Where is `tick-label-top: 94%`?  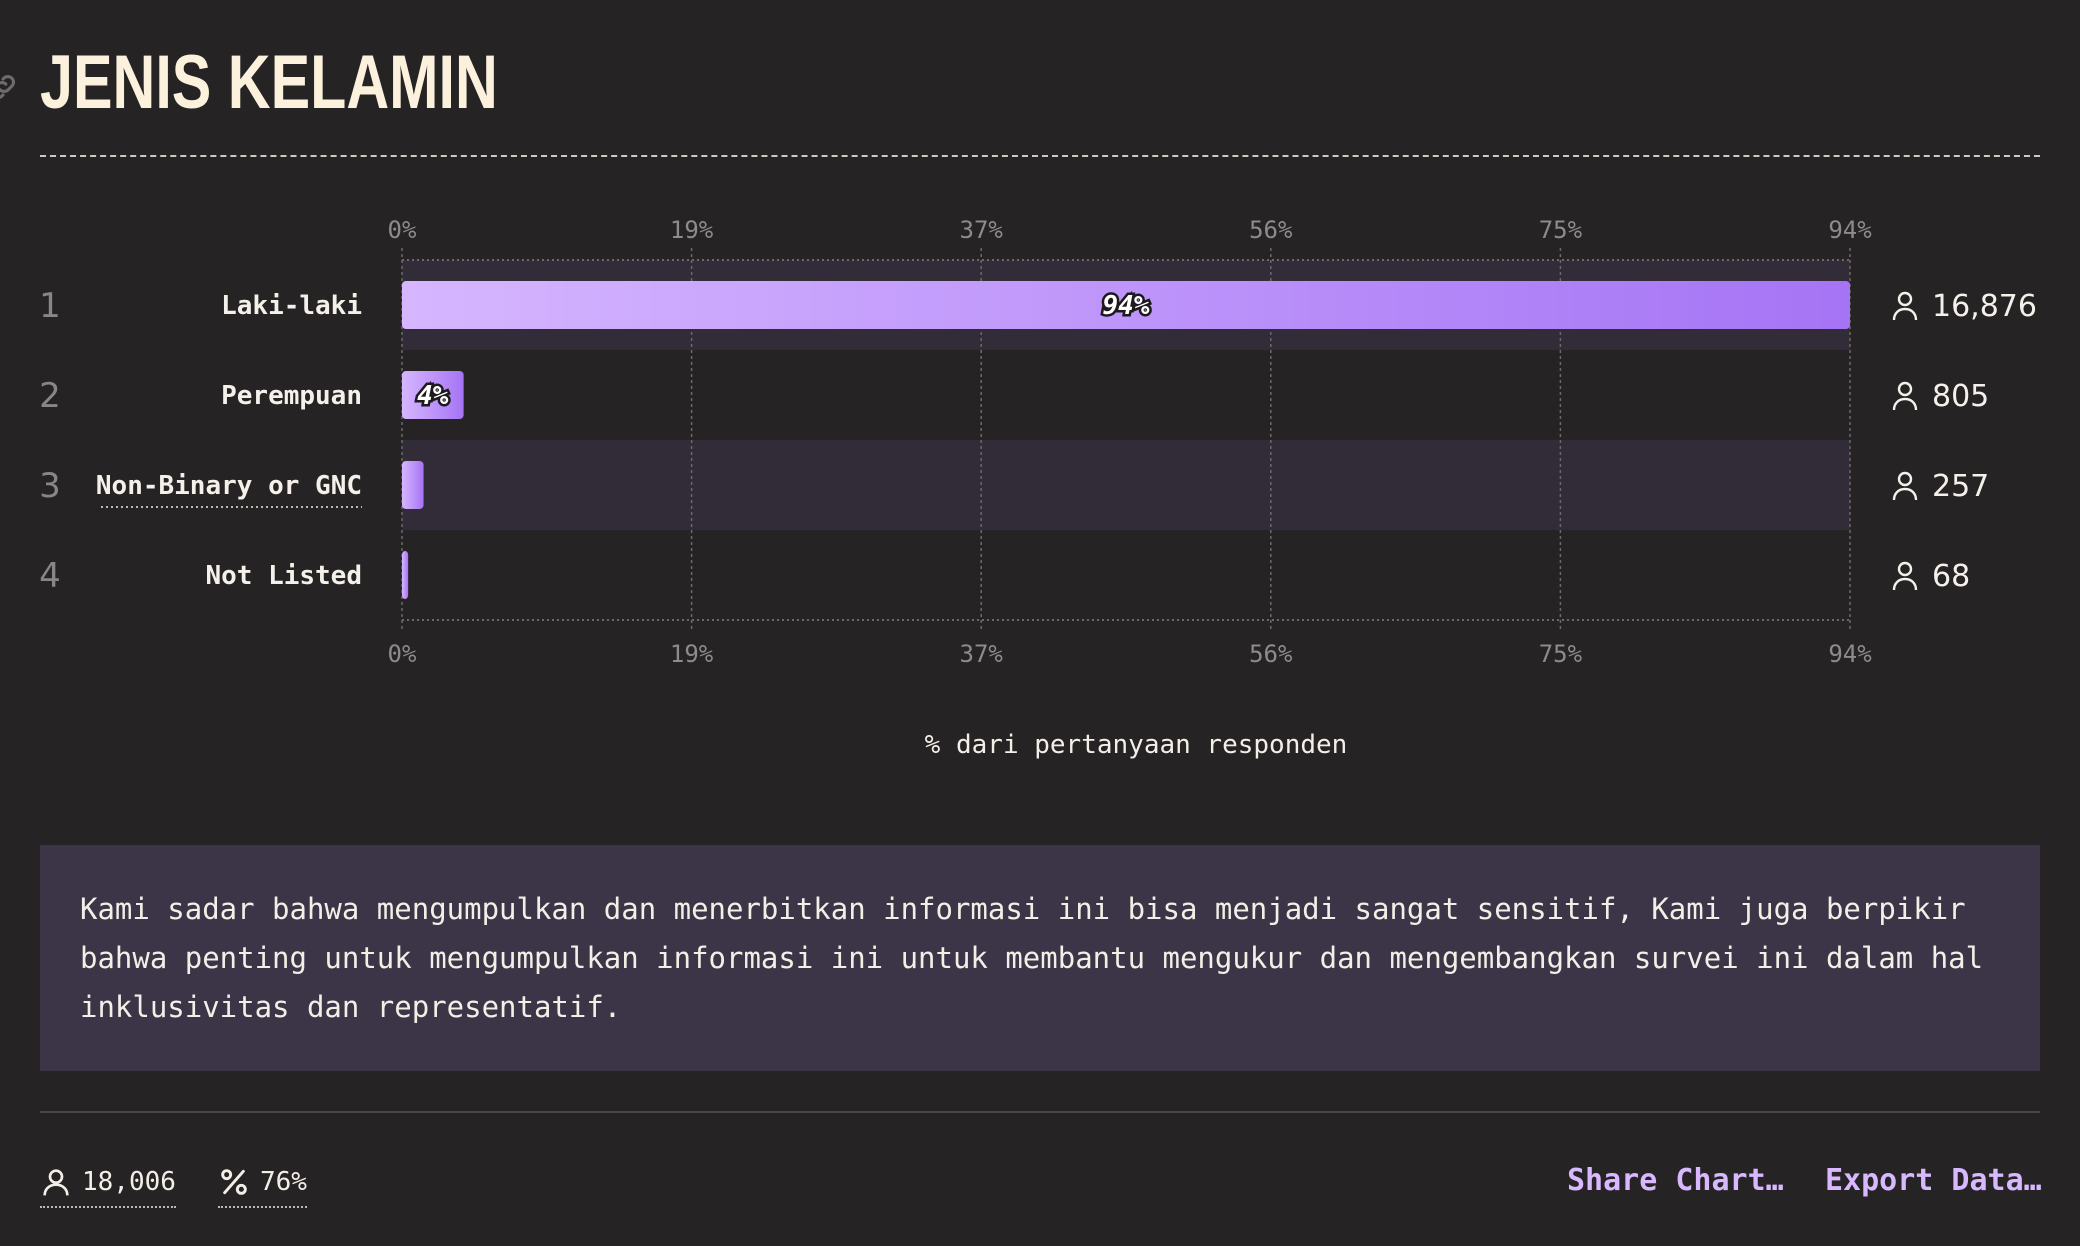
tick-label-top: 94% is located at coordinates (1850, 230).